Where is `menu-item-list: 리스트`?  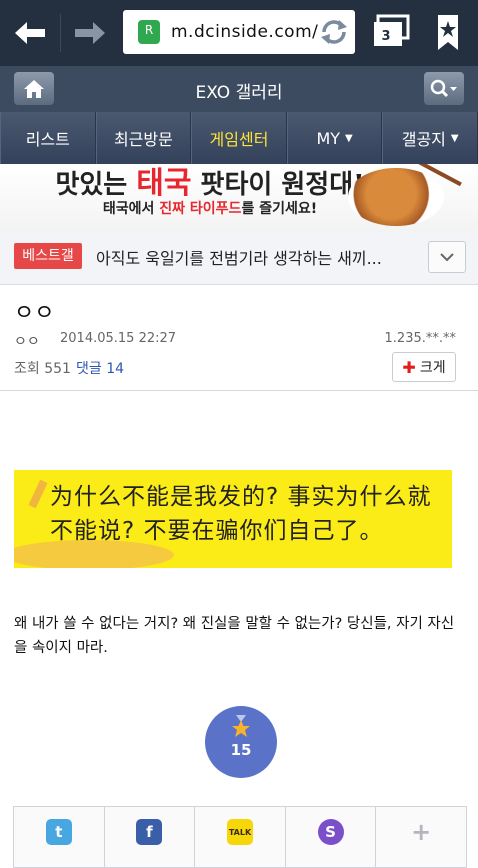
menu-item-list: 리스트 is located at coordinates (48, 138).